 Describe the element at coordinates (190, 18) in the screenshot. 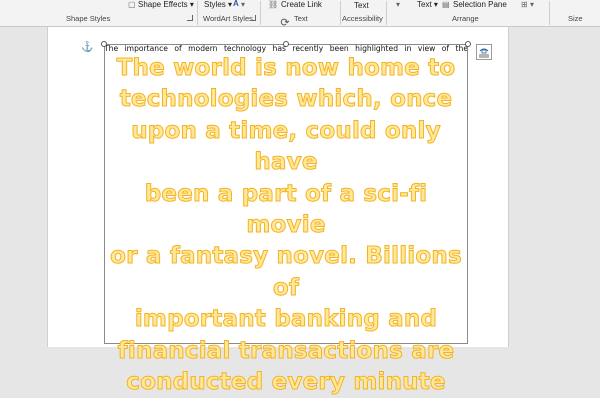

I see `shape-styles-launcher-icon` at that location.